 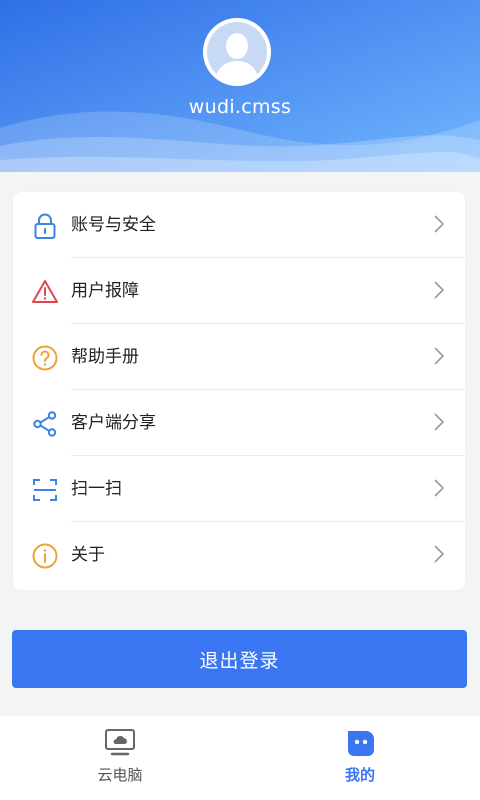 I want to click on cloud-computer-icon, so click(x=120, y=742).